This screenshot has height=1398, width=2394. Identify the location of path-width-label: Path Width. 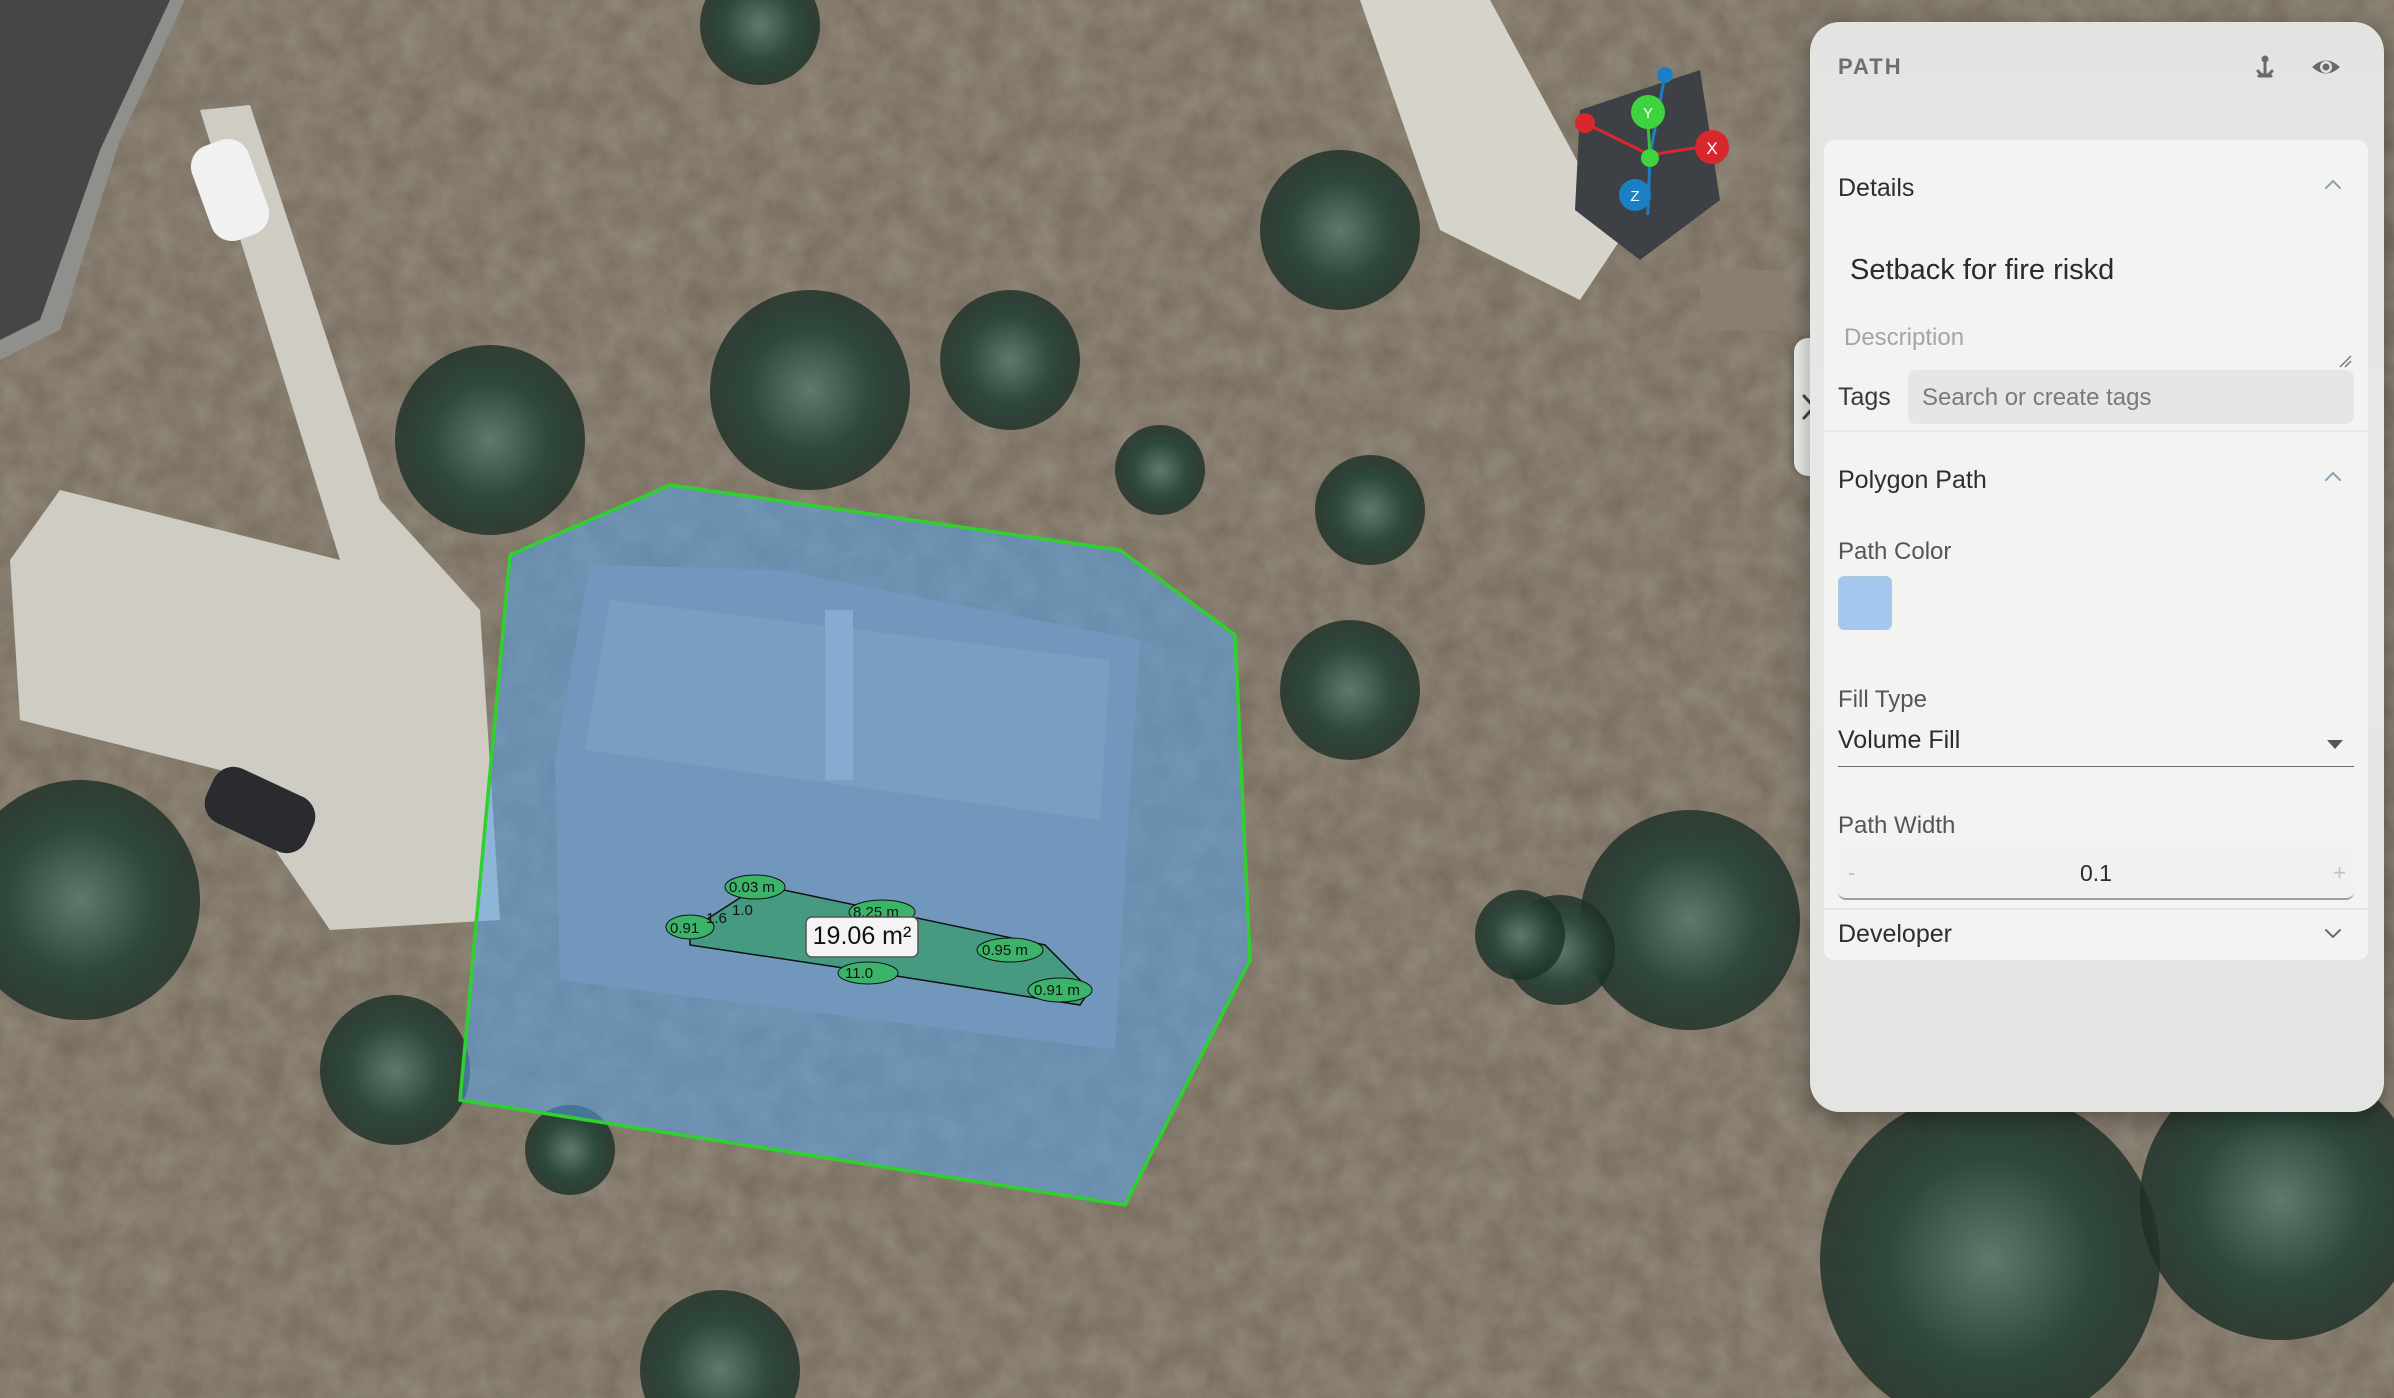
(1897, 825).